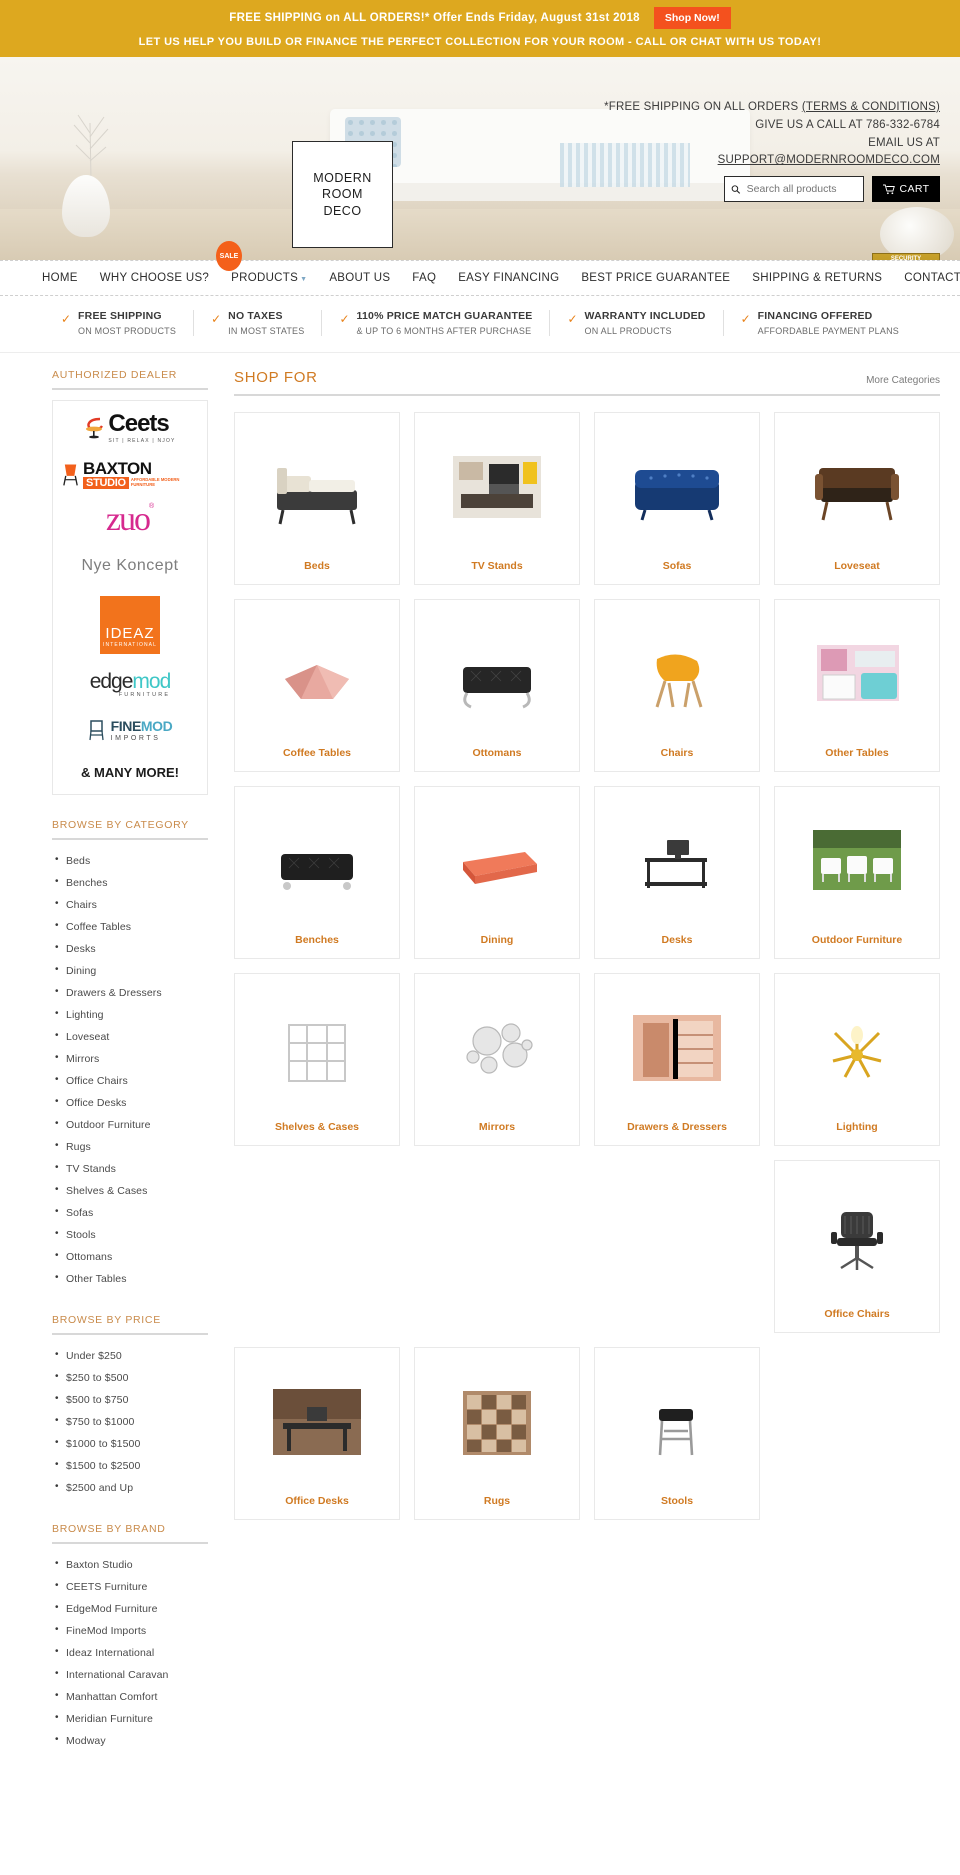 This screenshot has height=1875, width=960. I want to click on feature-title: WARRANTY INCLUDED, so click(645, 316).